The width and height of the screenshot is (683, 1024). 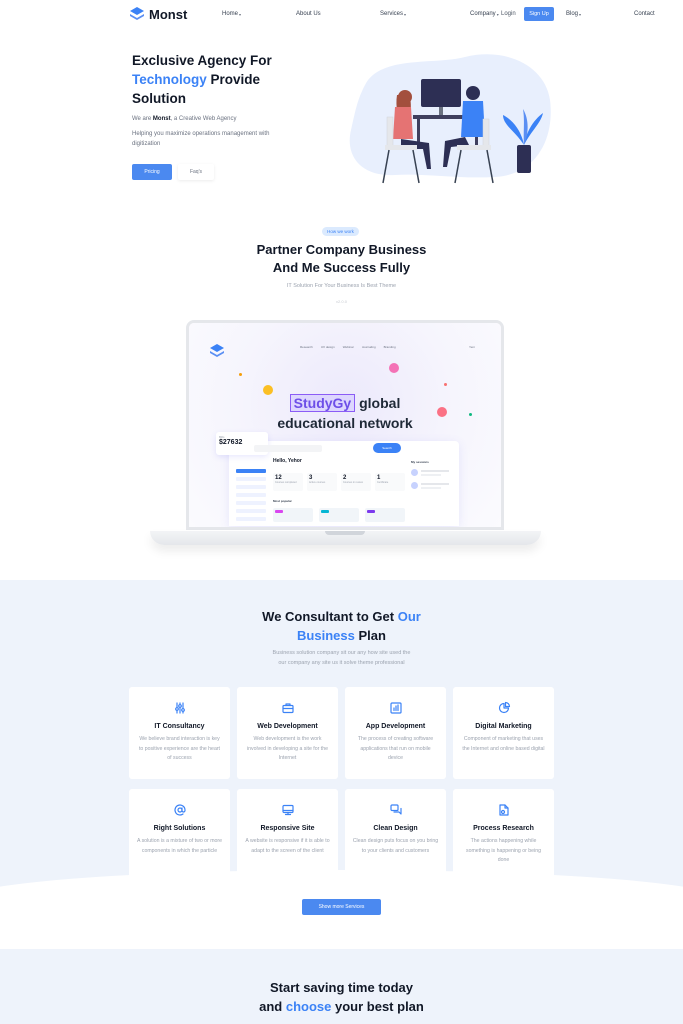 What do you see at coordinates (649, 14) in the screenshot?
I see `nav-item-contact: Contact` at bounding box center [649, 14].